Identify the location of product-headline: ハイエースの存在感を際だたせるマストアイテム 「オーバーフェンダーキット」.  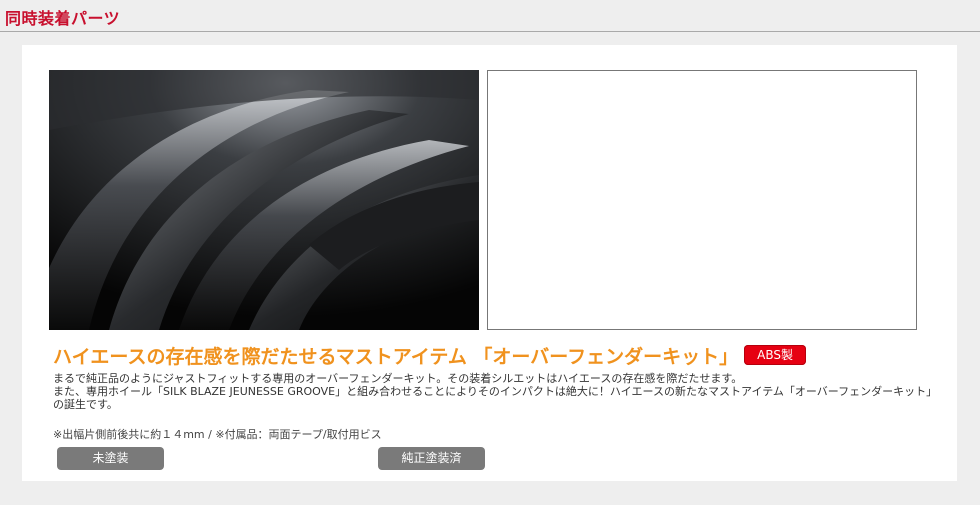
(396, 356).